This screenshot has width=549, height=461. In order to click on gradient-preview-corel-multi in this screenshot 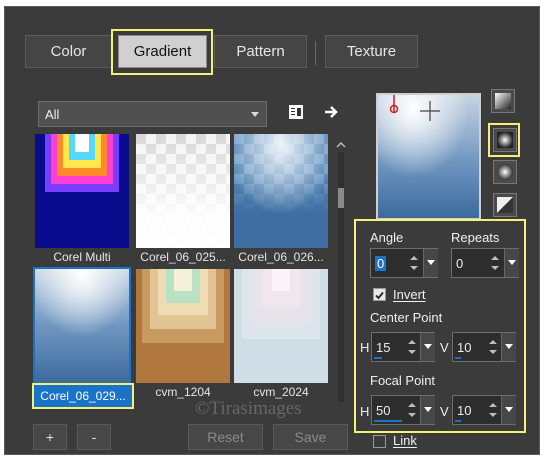, I will do `click(82, 191)`.